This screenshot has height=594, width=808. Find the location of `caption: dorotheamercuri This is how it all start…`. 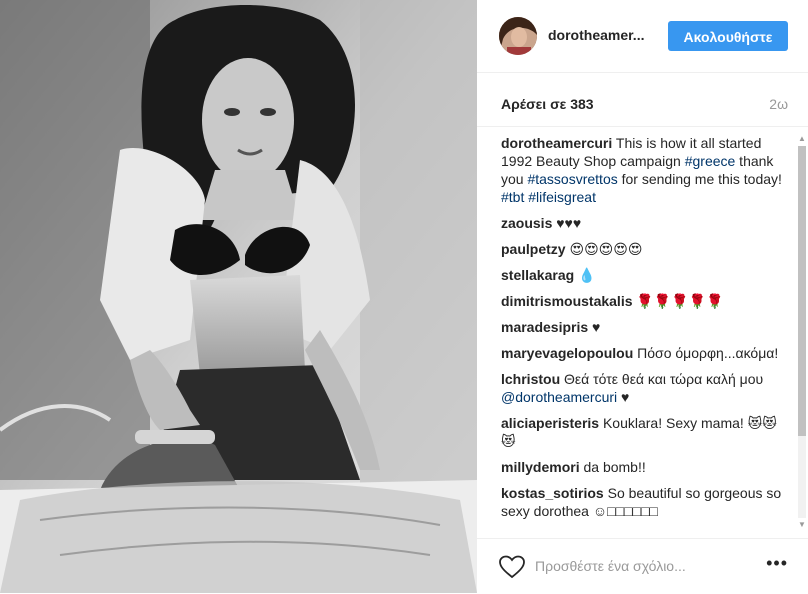

caption: dorotheamercuri This is how it all start… is located at coordinates (645, 170).